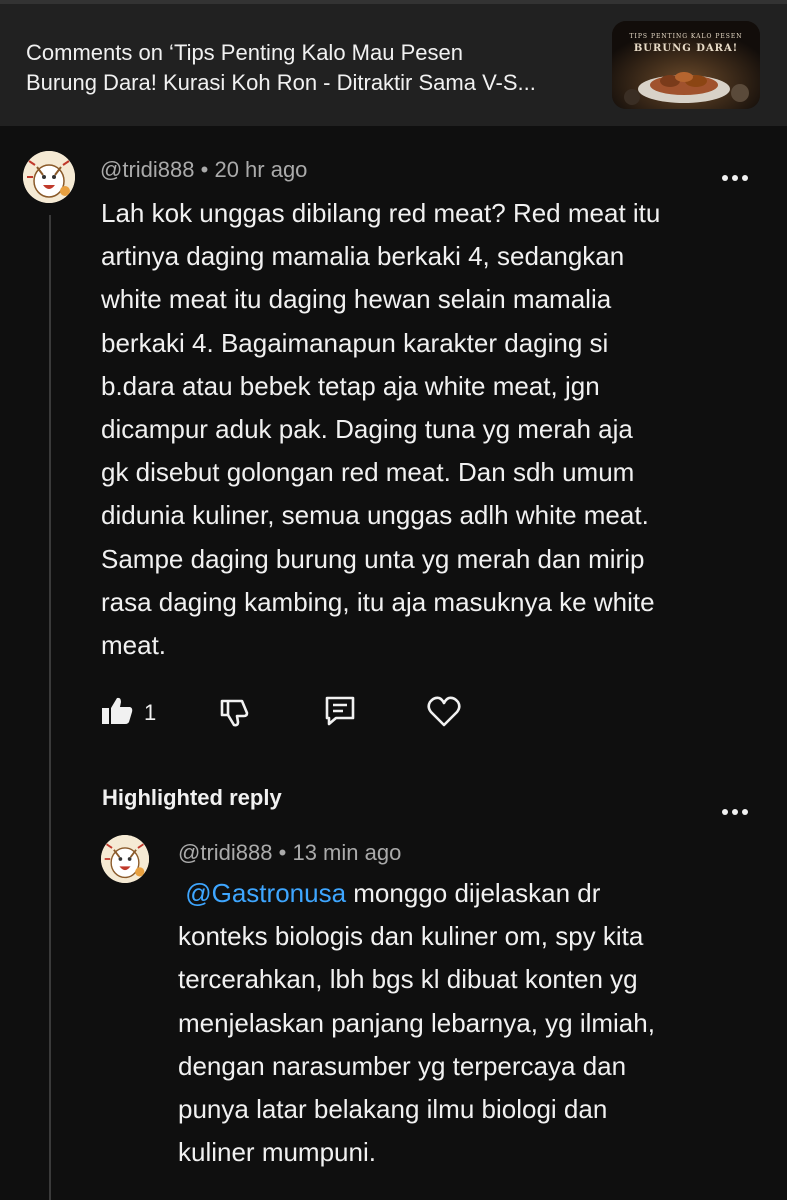 The width and height of the screenshot is (787, 1200). I want to click on thumbs-up-icon, so click(117, 710).